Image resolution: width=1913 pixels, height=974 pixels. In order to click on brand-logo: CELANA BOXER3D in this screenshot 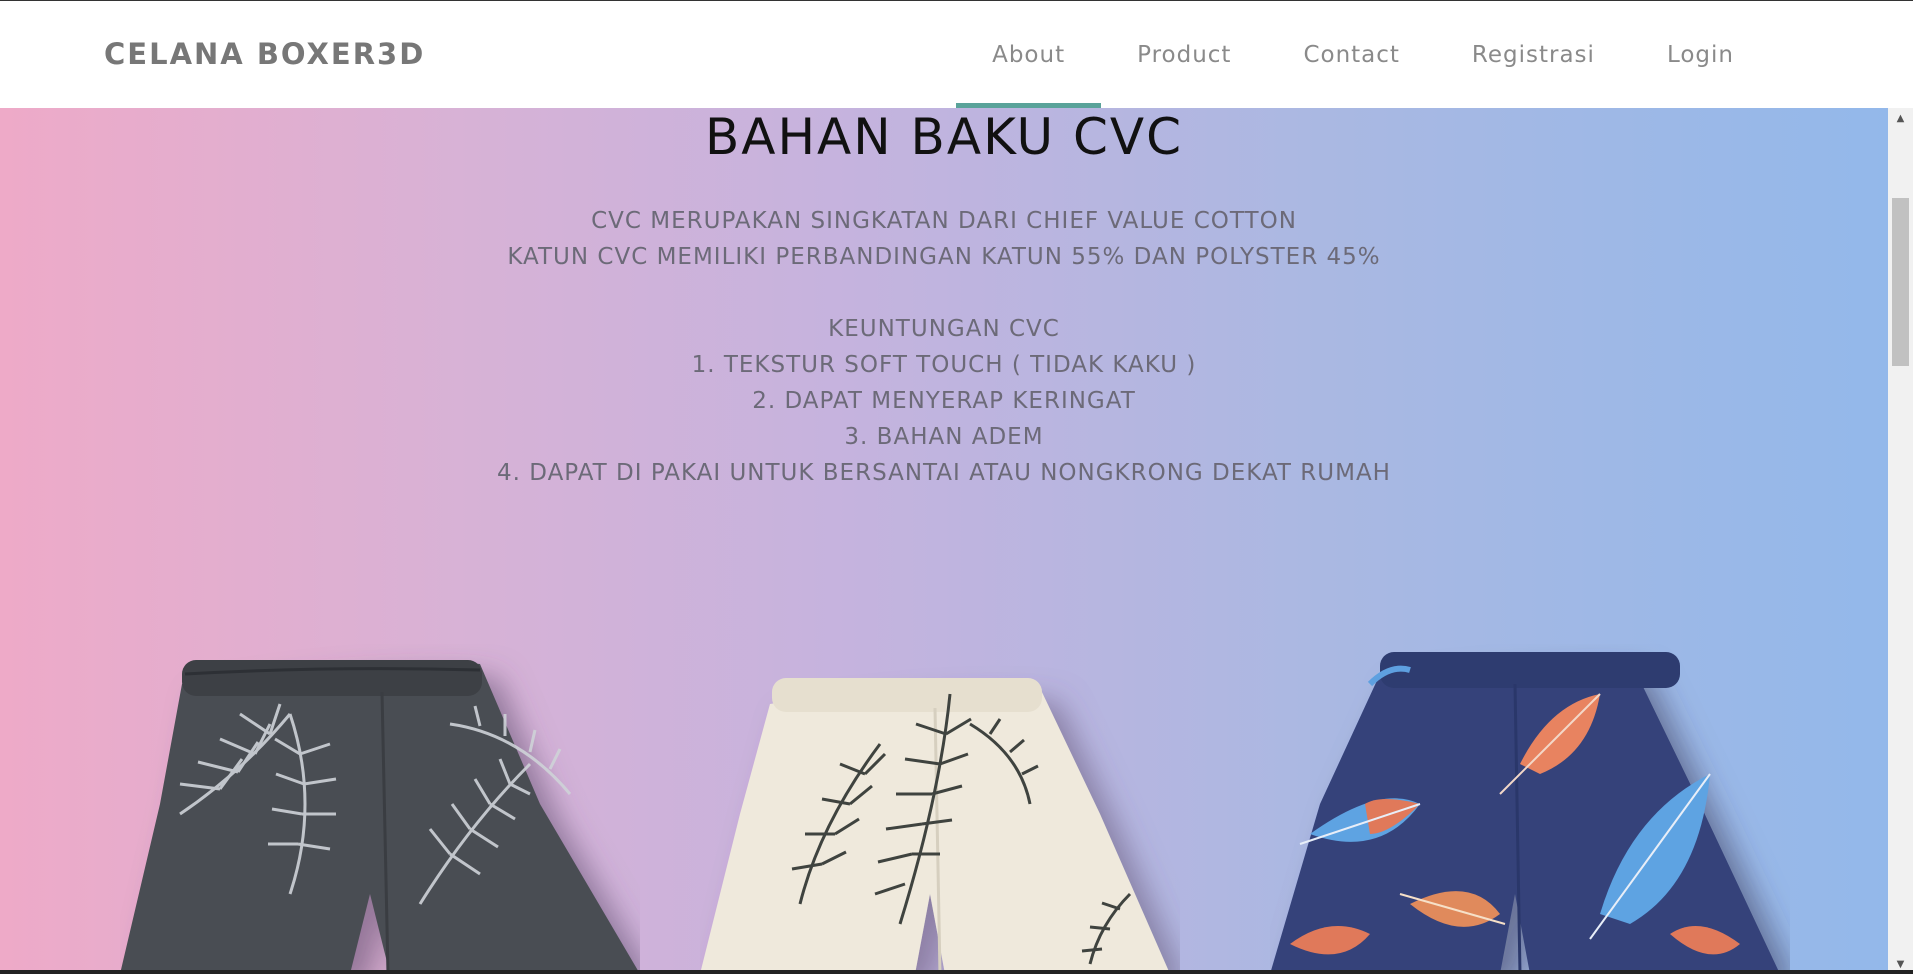, I will do `click(264, 54)`.